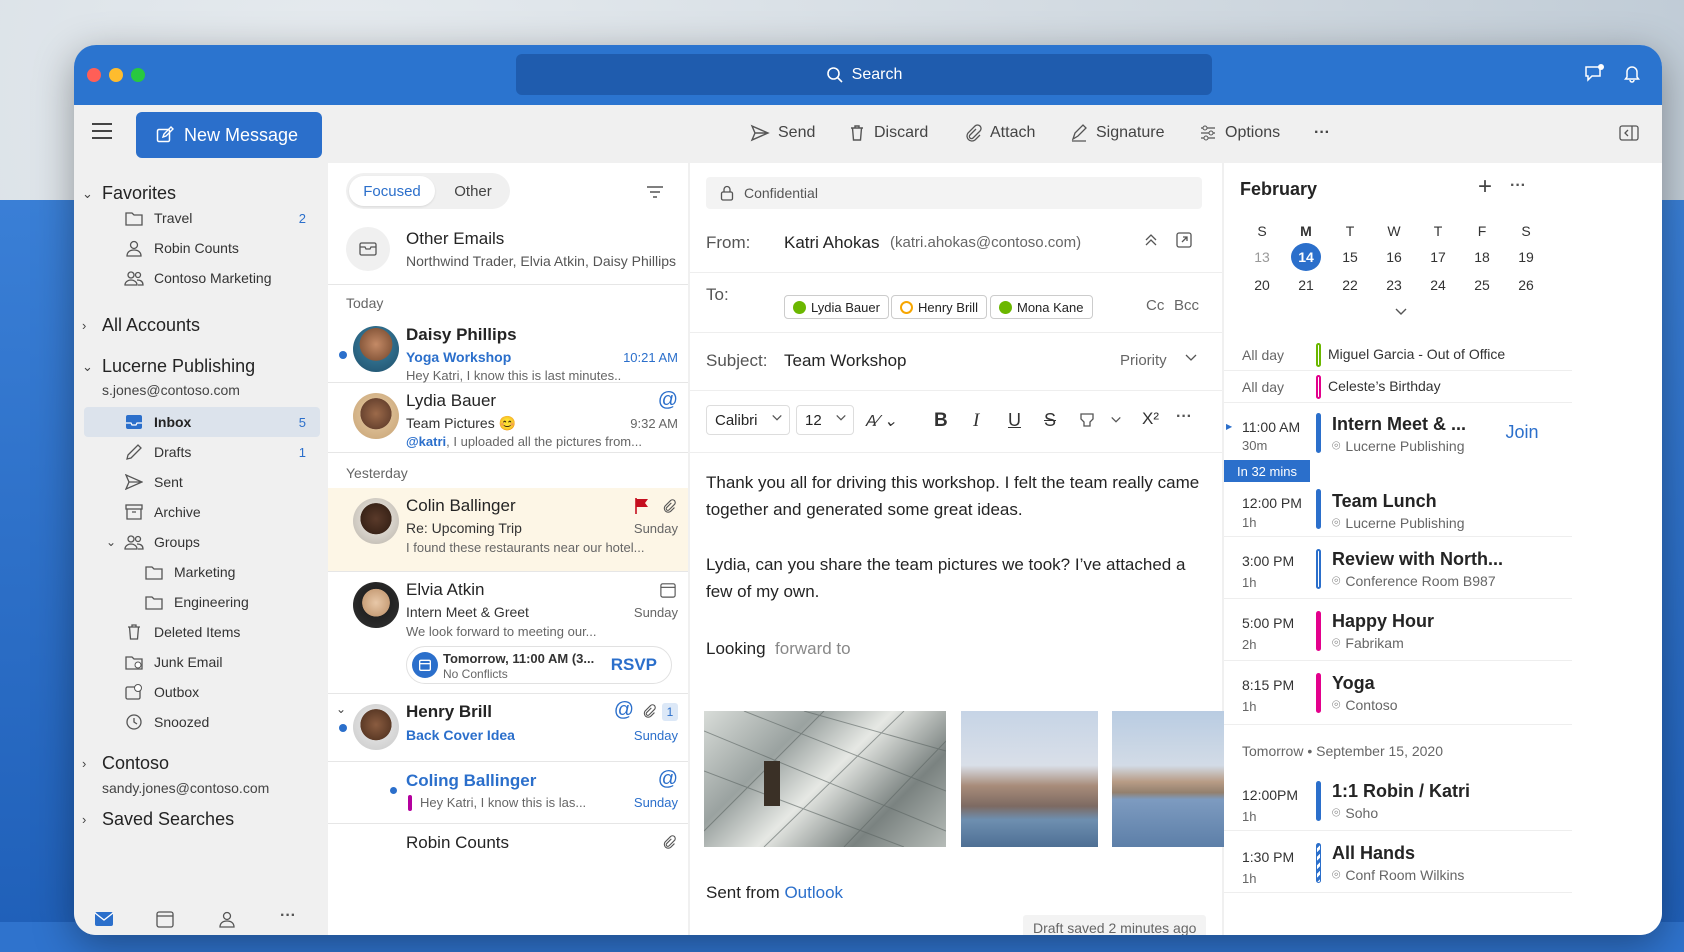  What do you see at coordinates (813, 892) in the screenshot?
I see `outlook-link: Outlook` at bounding box center [813, 892].